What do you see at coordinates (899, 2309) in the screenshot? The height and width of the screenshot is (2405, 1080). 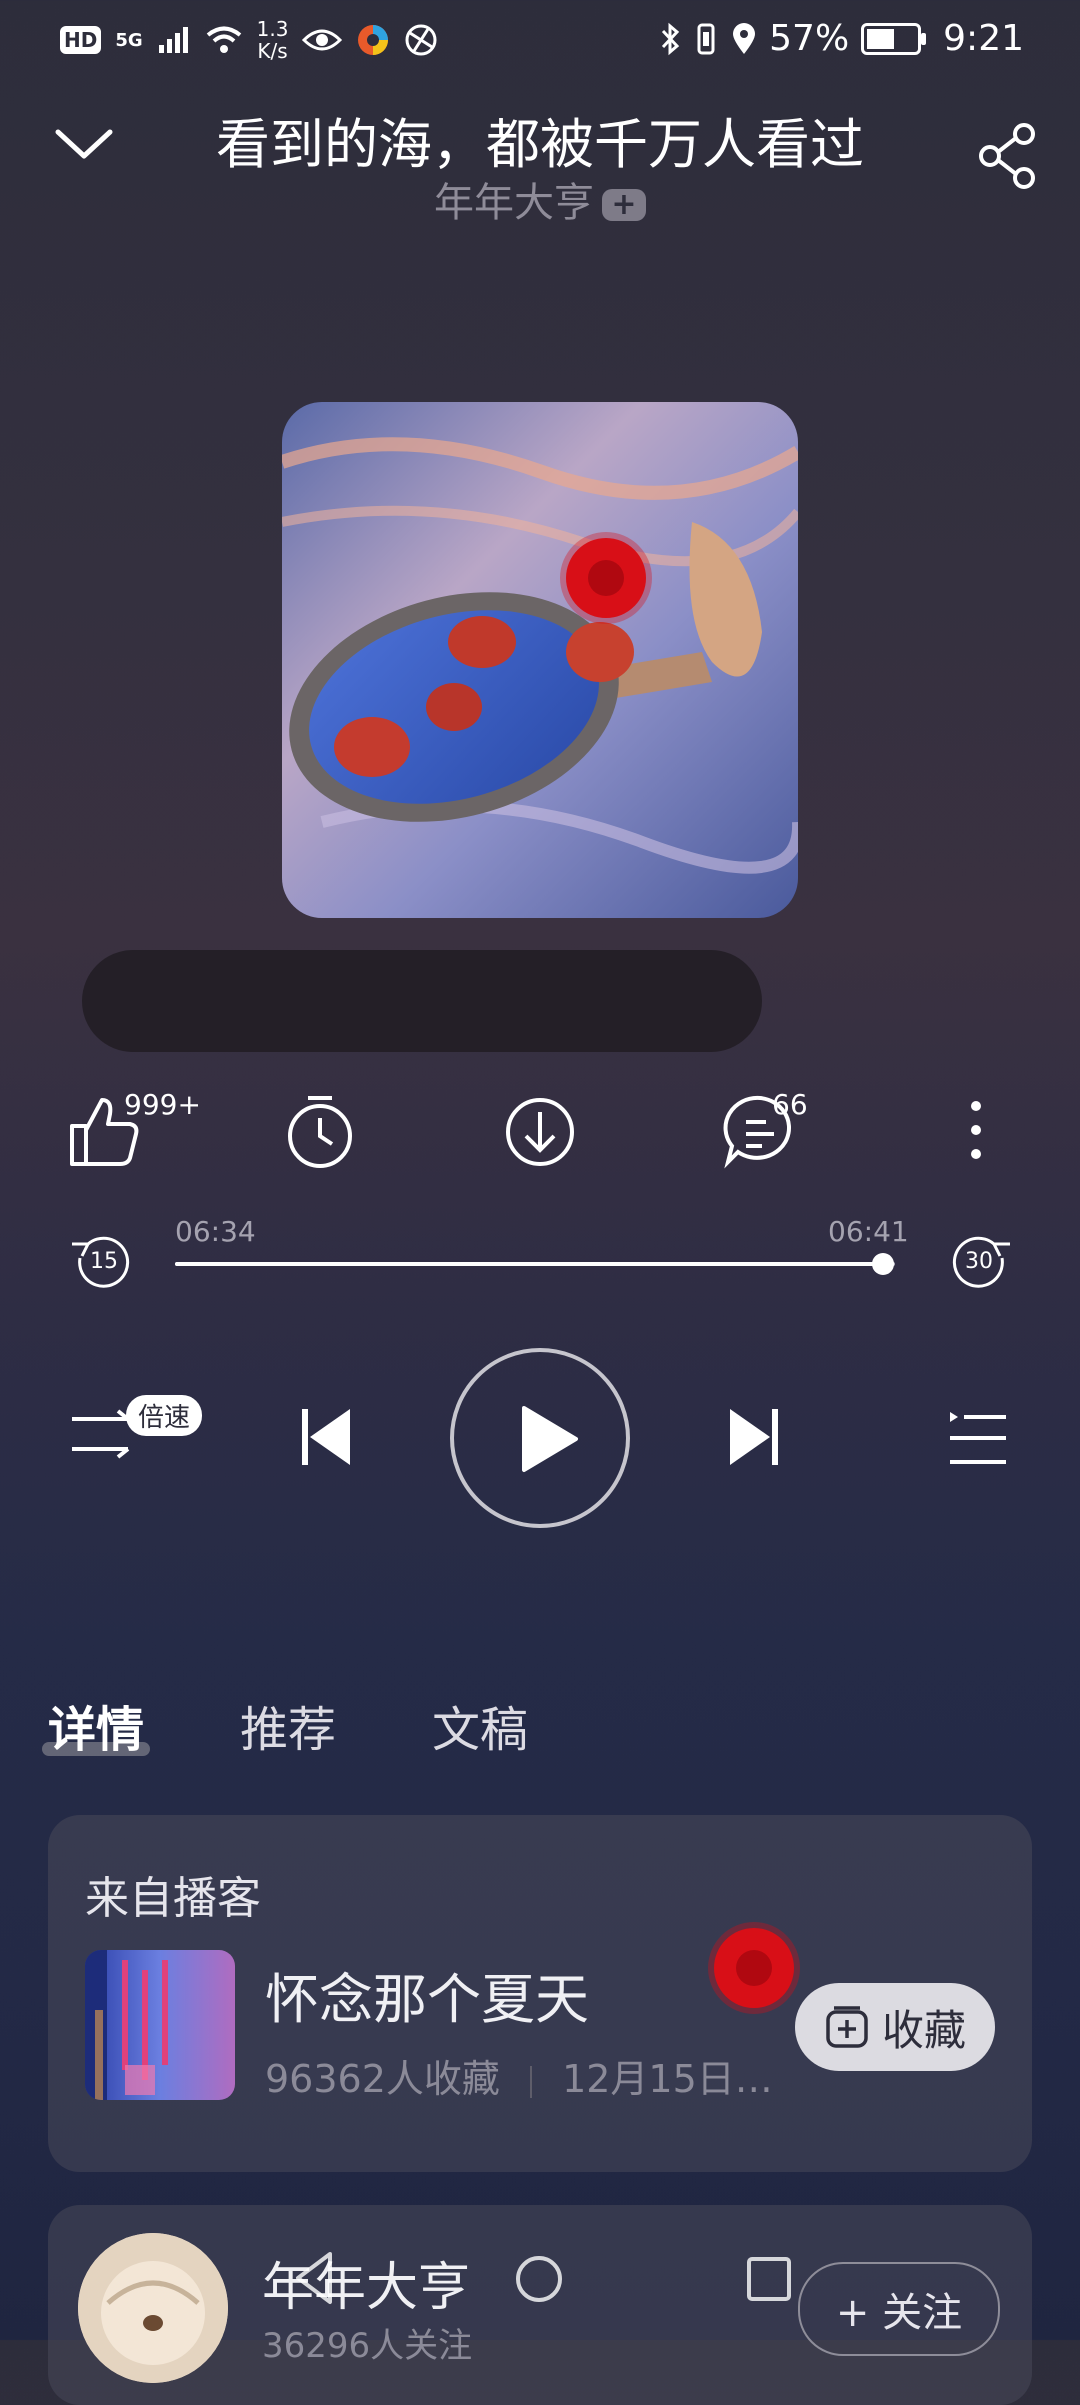 I see `follow-button: + 关注` at bounding box center [899, 2309].